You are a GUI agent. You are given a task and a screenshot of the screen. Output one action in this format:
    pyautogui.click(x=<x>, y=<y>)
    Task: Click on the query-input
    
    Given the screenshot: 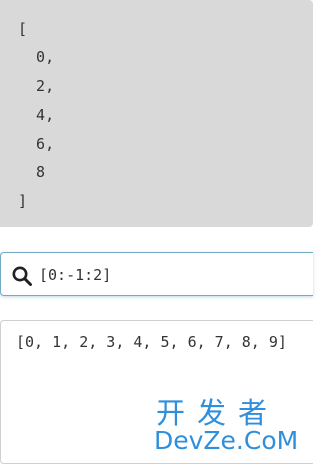 What is the action you would take?
    pyautogui.click(x=169, y=275)
    